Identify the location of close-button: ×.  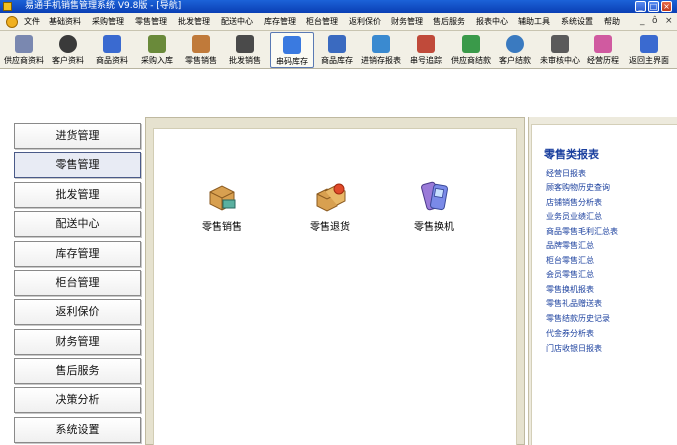
(666, 6).